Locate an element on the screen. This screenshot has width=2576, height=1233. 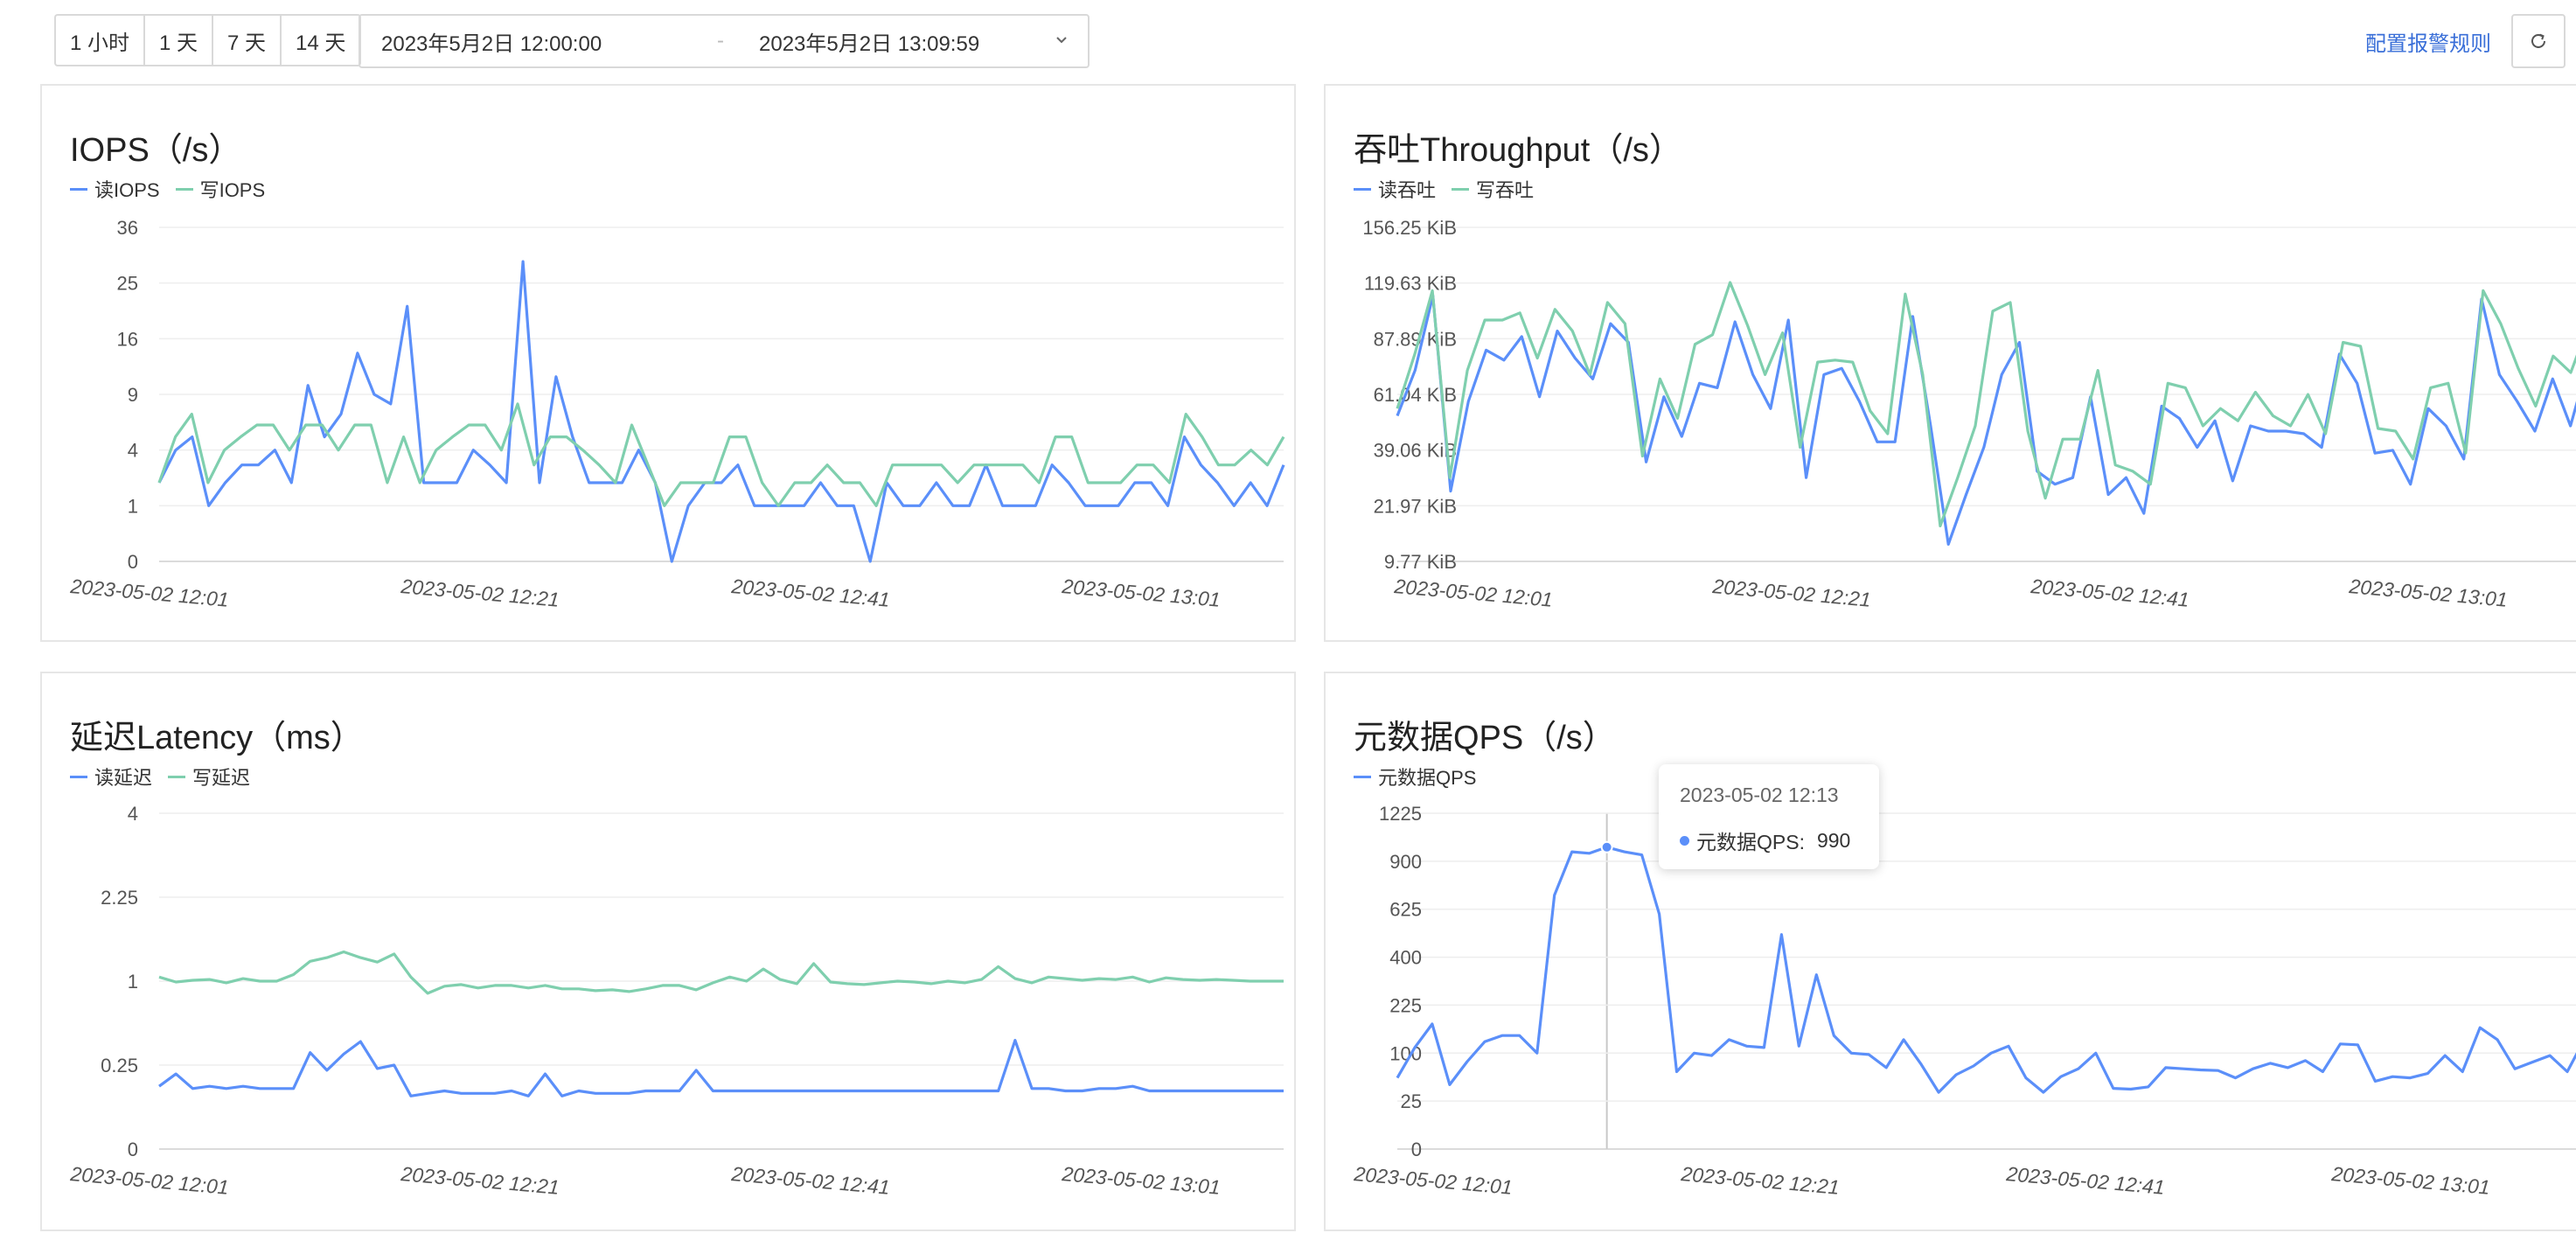
y-tick-label: 156.25 KiB is located at coordinates (1409, 228).